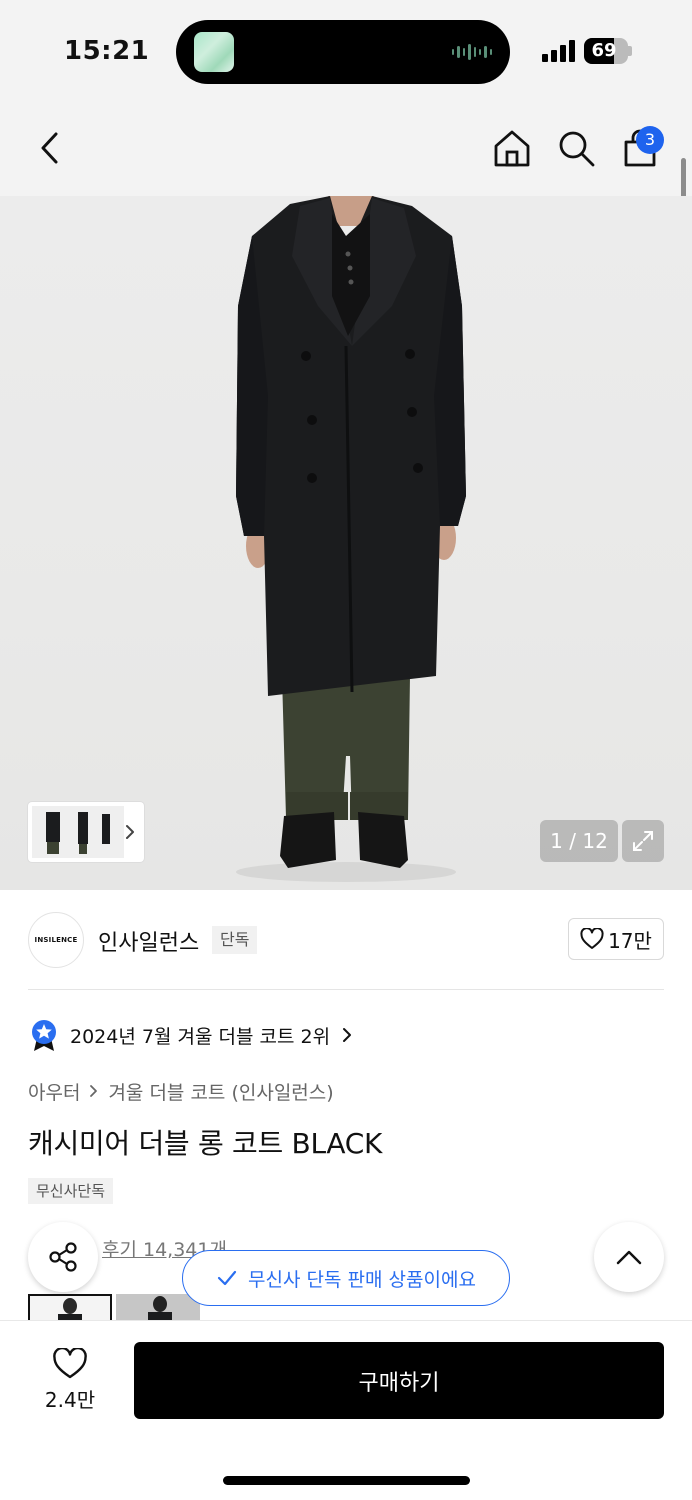 The image size is (692, 1500). What do you see at coordinates (472, 52) in the screenshot?
I see `audio-waveform-icon` at bounding box center [472, 52].